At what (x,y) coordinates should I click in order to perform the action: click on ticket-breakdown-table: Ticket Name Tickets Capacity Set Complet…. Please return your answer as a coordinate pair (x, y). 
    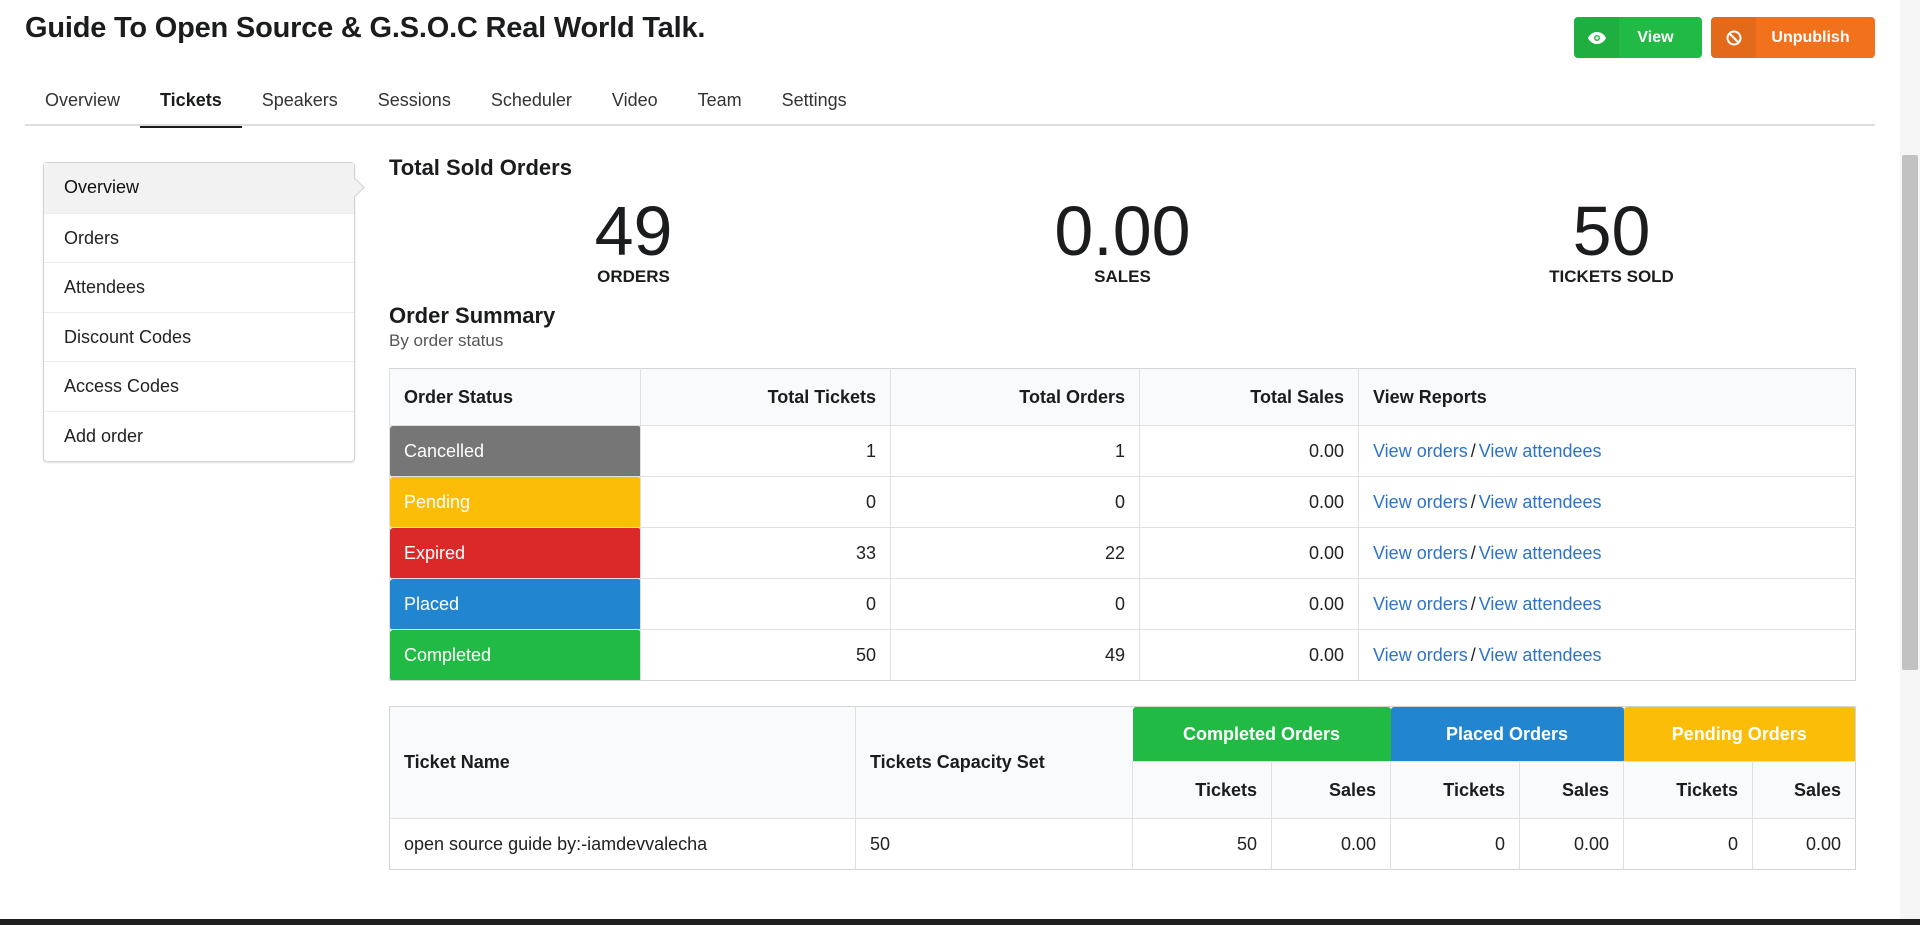
    Looking at the image, I should click on (1122, 788).